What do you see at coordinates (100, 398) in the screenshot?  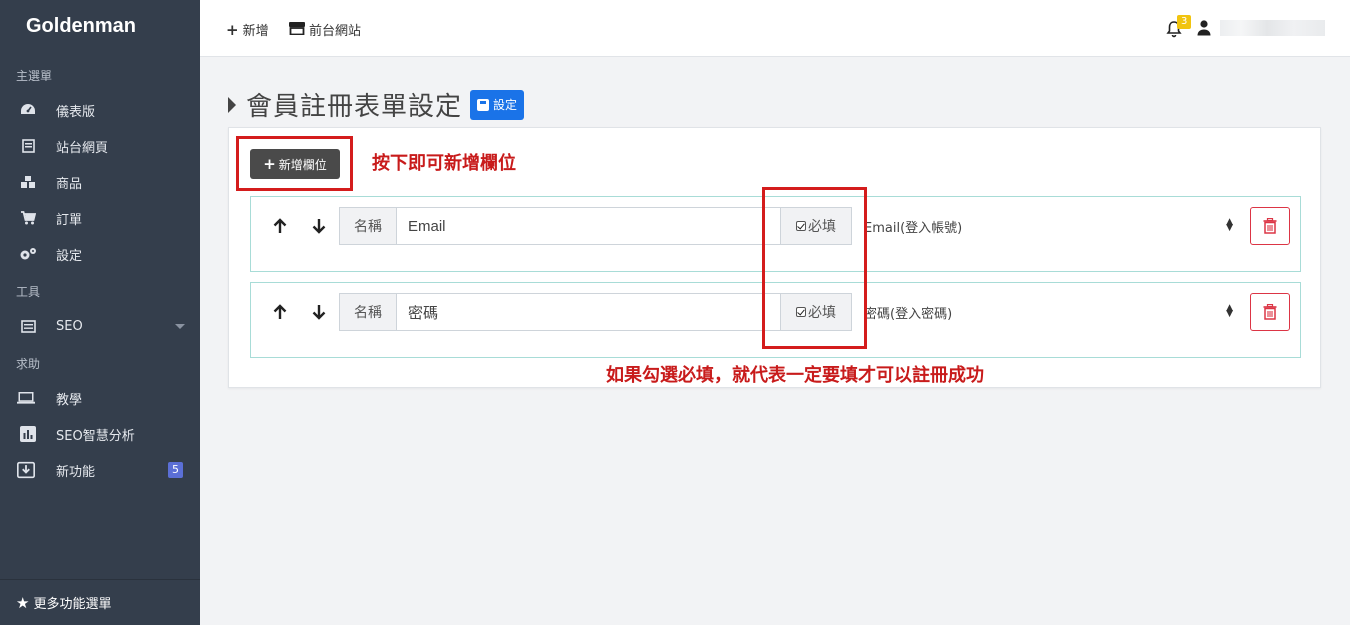 I see `sidebar-item-tutorial: 教學` at bounding box center [100, 398].